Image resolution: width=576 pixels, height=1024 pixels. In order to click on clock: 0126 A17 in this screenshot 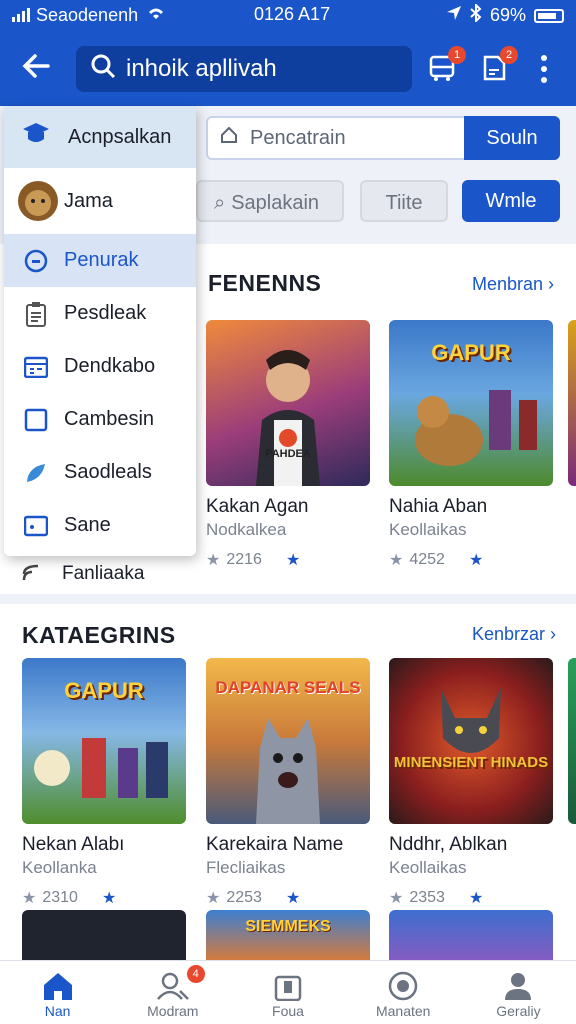, I will do `click(292, 14)`.